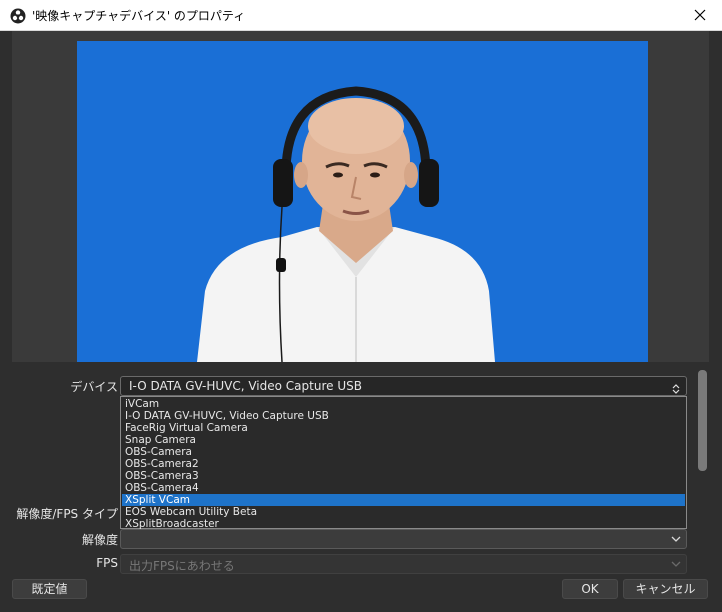 This screenshot has height=612, width=722. What do you see at coordinates (665, 589) in the screenshot?
I see `cancel-button: キャンセル` at bounding box center [665, 589].